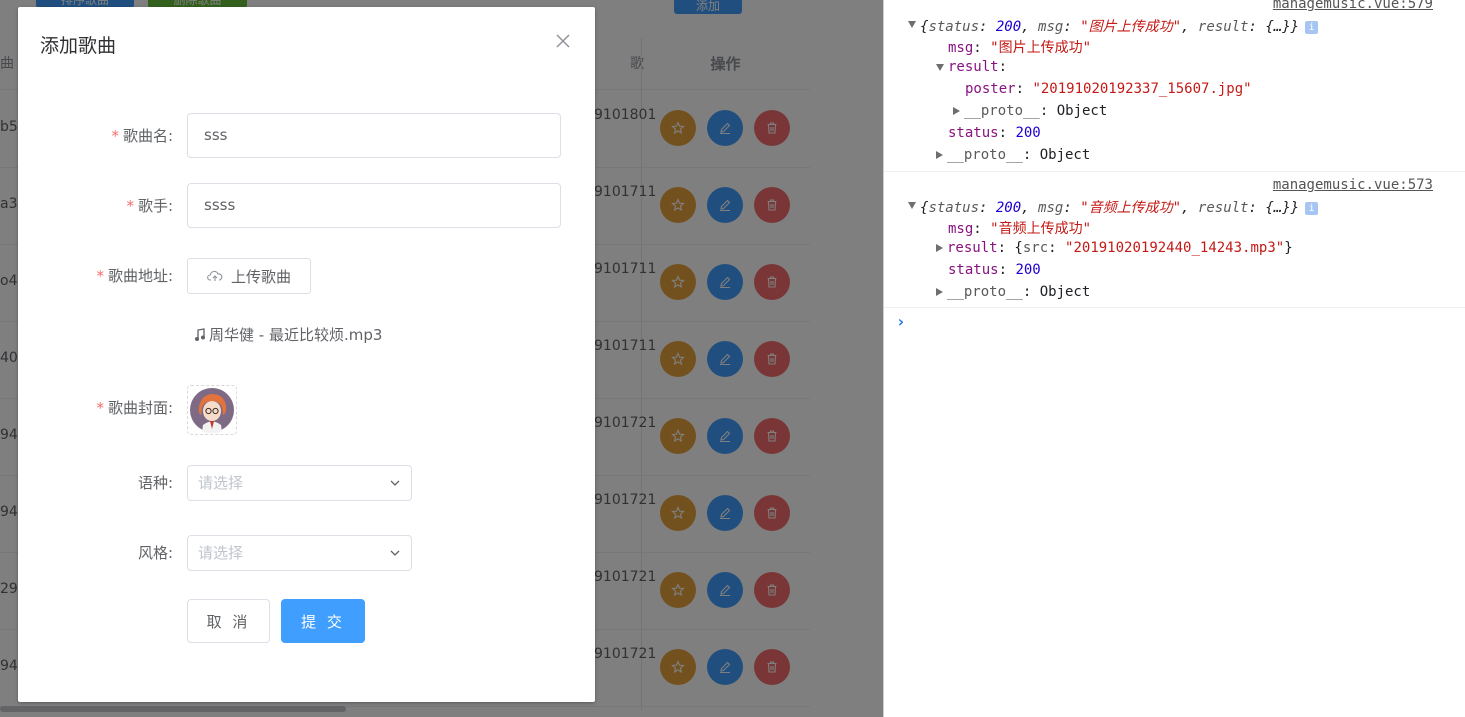 This screenshot has height=717, width=1465. Describe the element at coordinates (221, 553) in the screenshot. I see `style-placeholder: 请选择` at that location.